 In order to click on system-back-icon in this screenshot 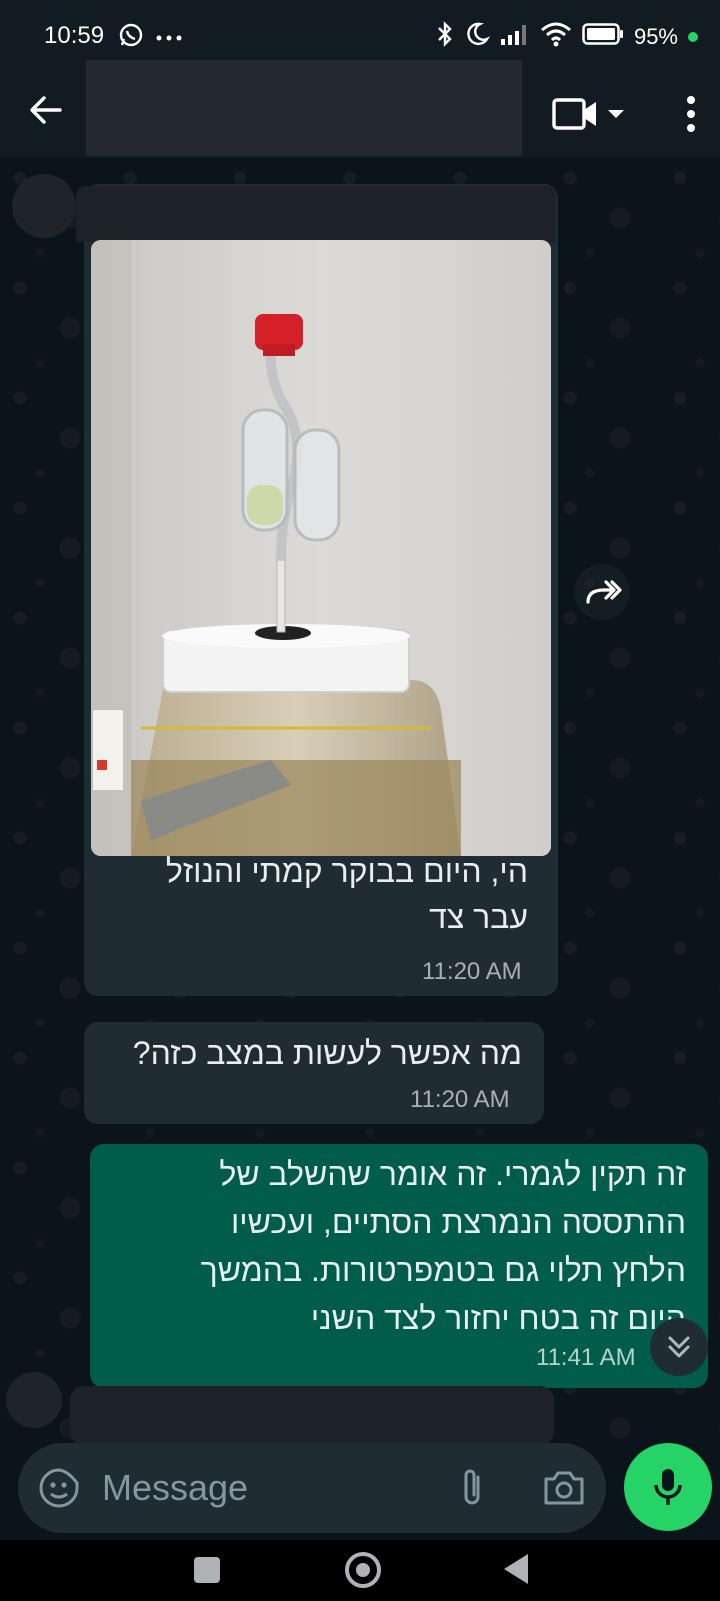, I will do `click(516, 1569)`.